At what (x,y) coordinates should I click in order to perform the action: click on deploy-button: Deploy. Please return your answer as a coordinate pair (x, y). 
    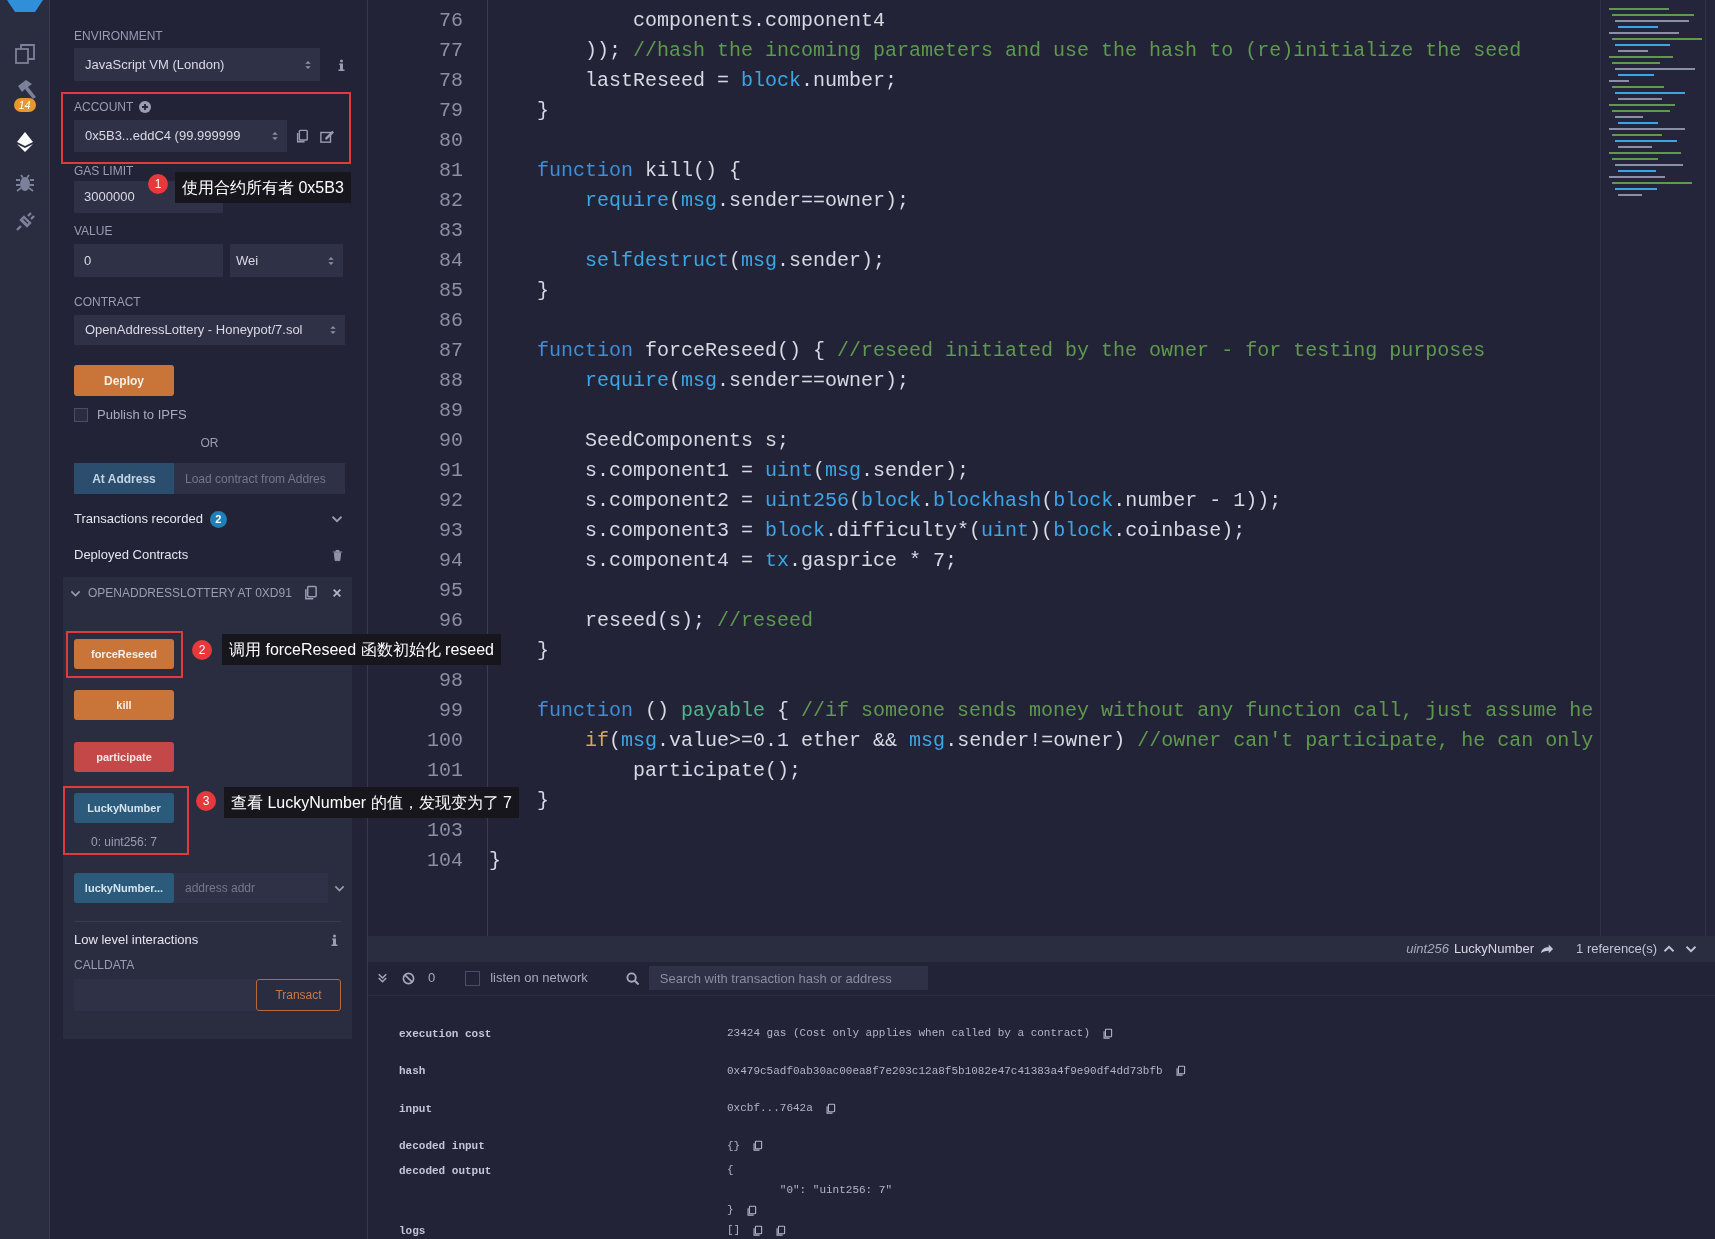
    Looking at the image, I should click on (124, 380).